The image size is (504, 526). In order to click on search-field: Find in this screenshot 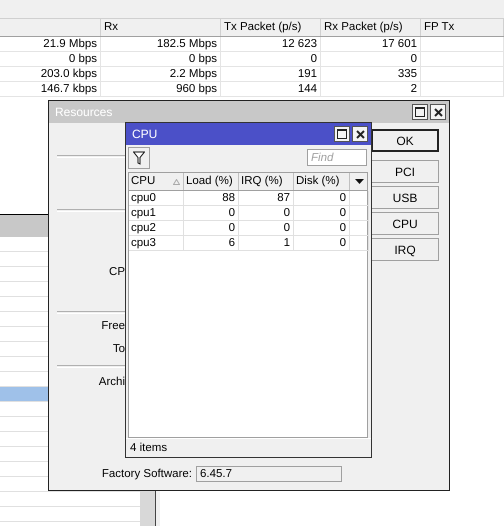, I will do `click(337, 157)`.